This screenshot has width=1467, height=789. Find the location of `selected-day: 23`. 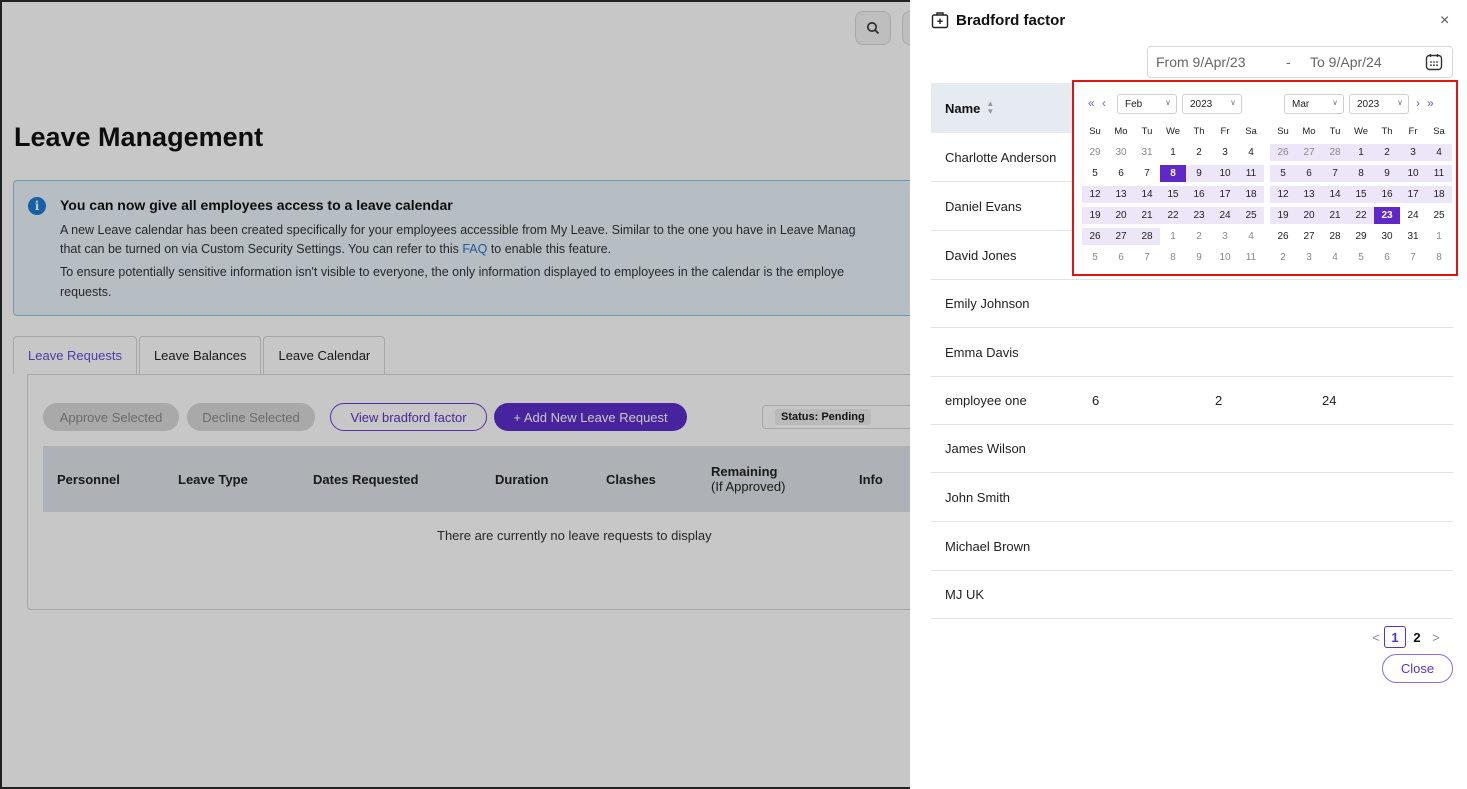

selected-day: 23 is located at coordinates (1387, 215).